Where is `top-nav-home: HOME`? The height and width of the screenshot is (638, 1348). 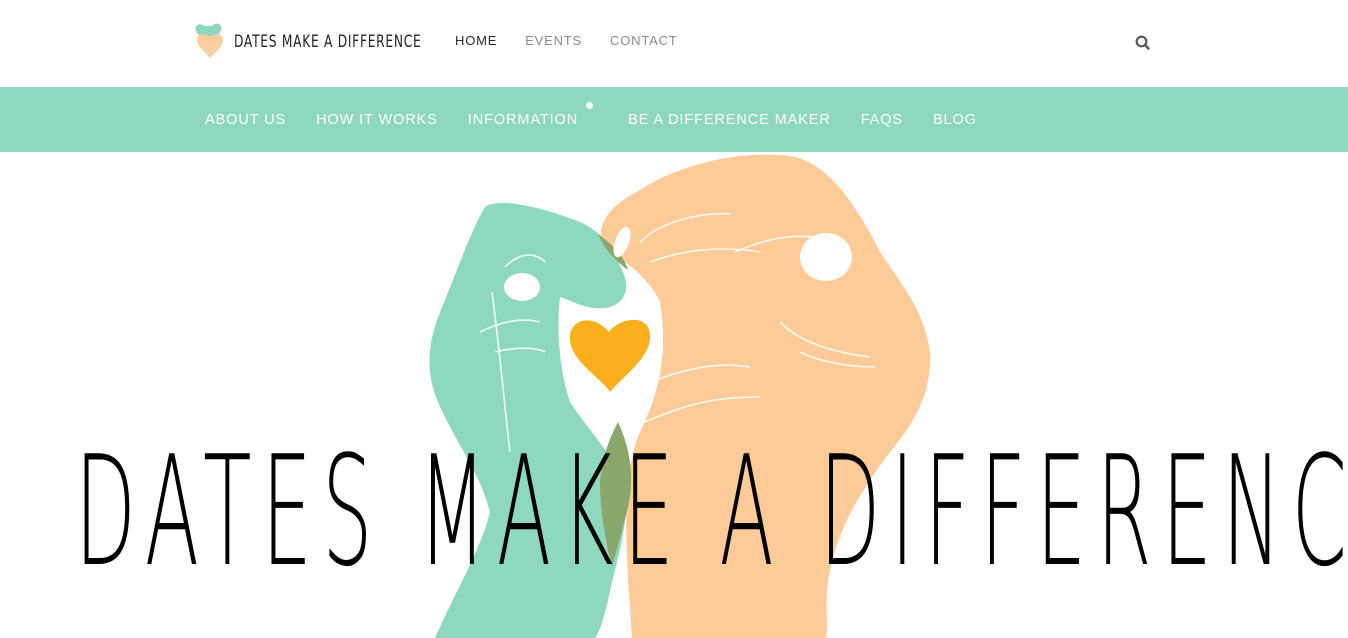 top-nav-home: HOME is located at coordinates (476, 40).